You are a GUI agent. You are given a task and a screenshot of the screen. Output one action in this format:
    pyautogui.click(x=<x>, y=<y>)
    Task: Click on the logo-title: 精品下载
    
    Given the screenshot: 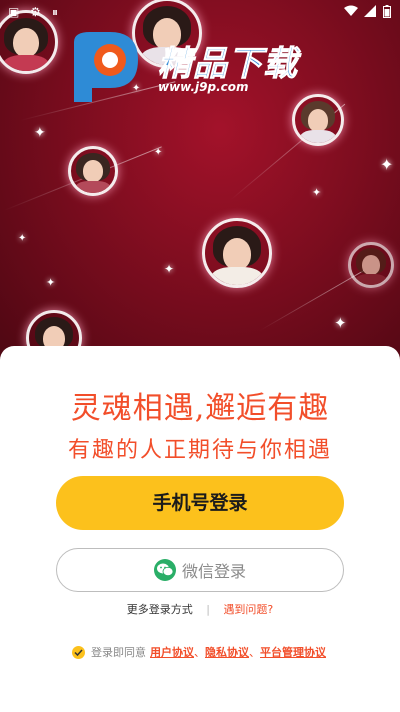 What is the action you would take?
    pyautogui.click(x=228, y=64)
    